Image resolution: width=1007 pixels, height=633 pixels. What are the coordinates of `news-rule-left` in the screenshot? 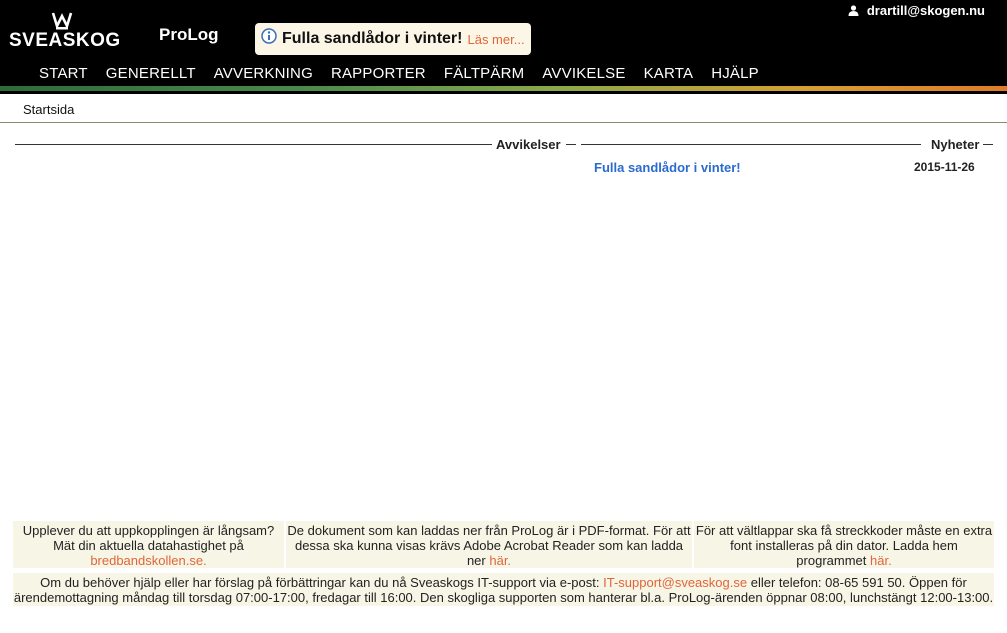 It's located at (751, 144).